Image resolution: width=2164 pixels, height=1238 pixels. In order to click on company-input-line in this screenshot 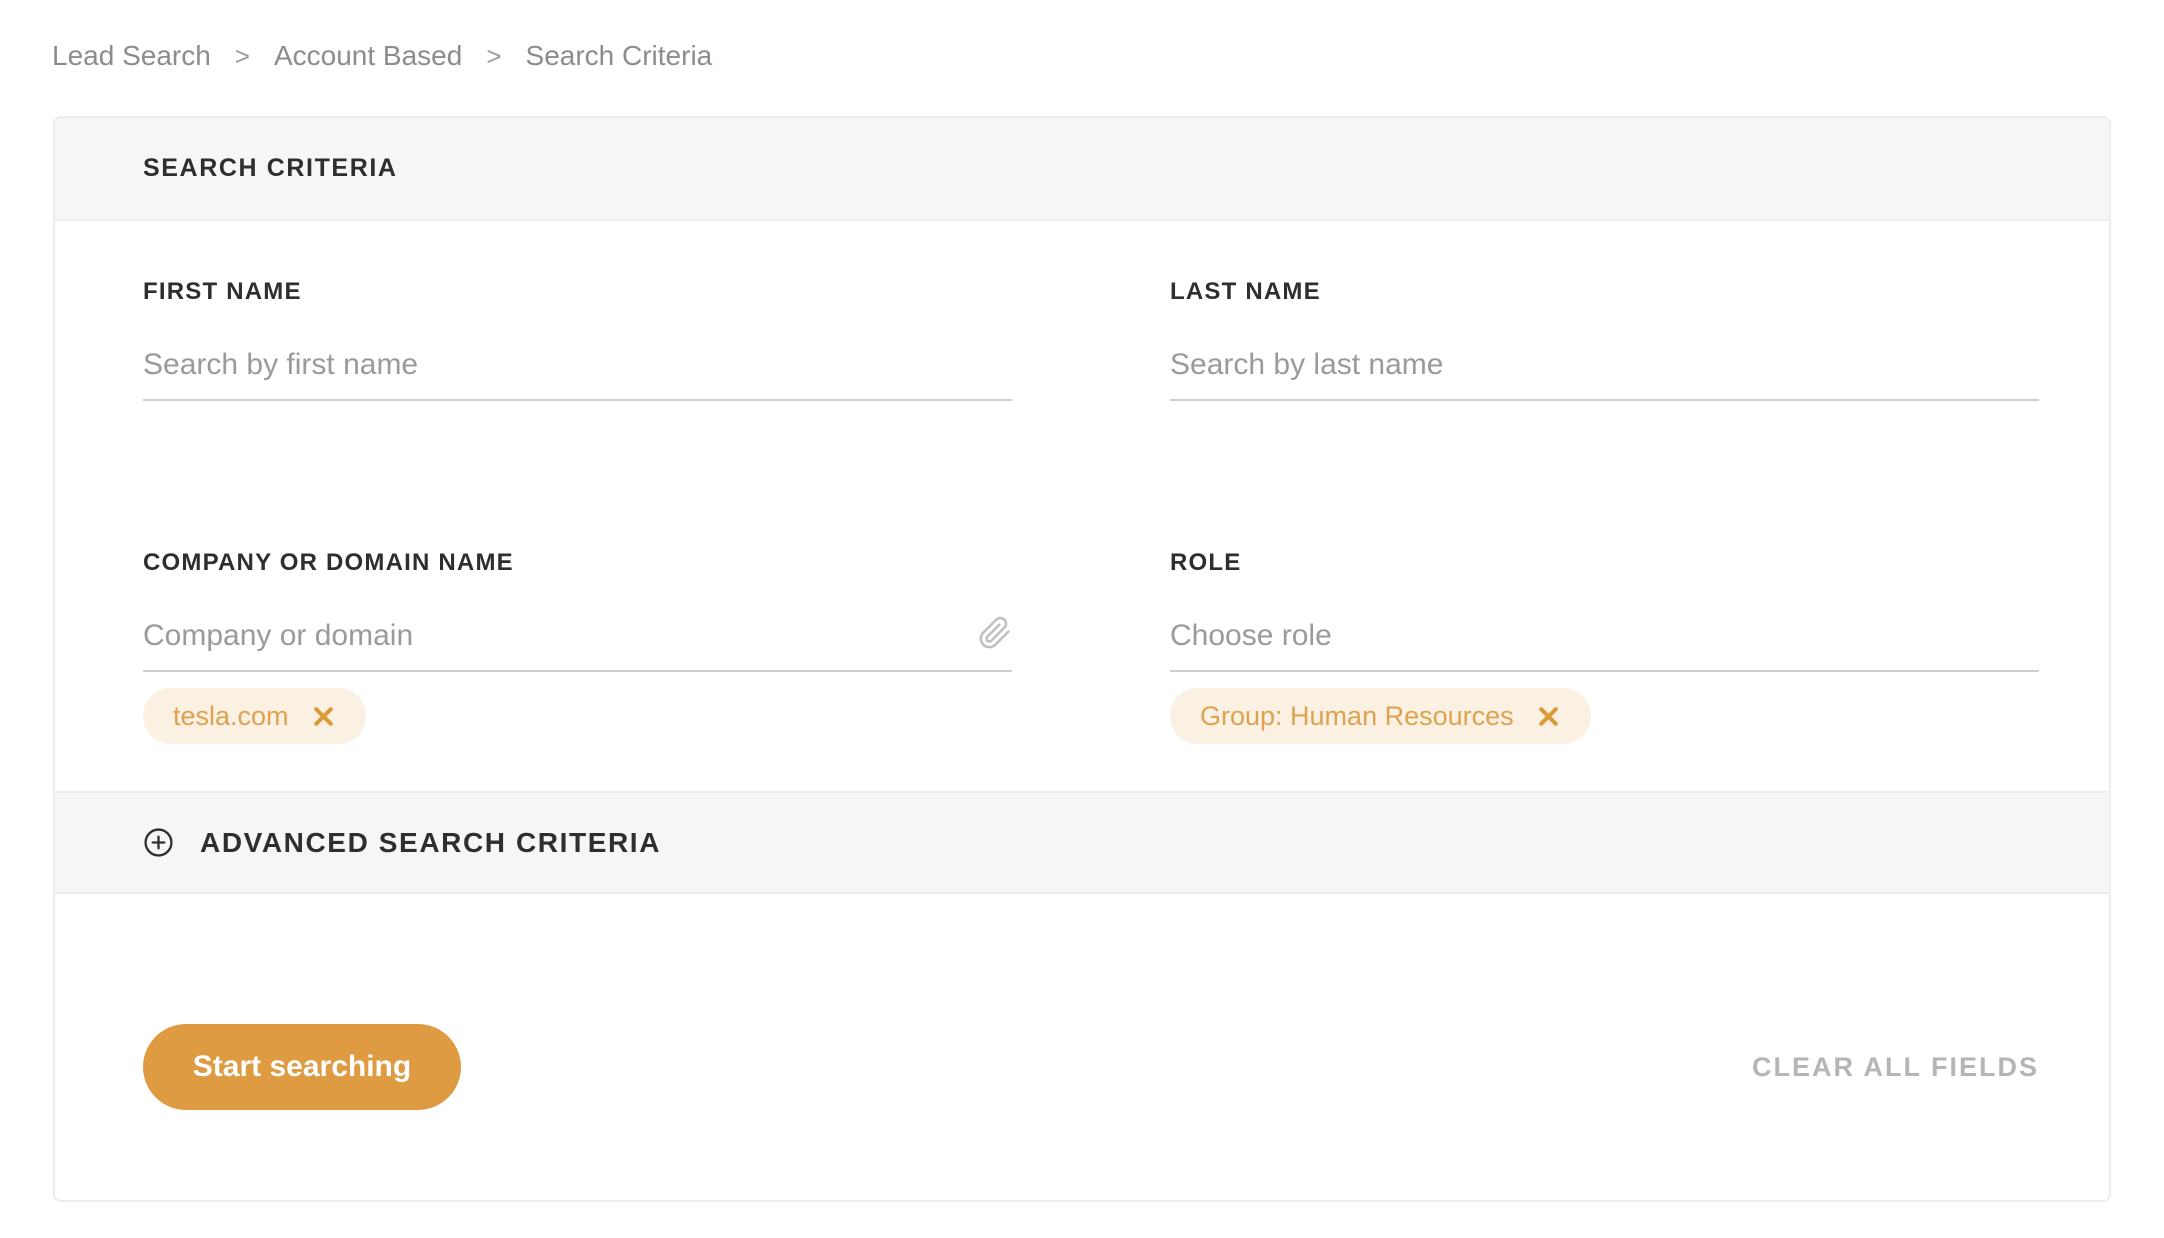, I will do `click(577, 643)`.